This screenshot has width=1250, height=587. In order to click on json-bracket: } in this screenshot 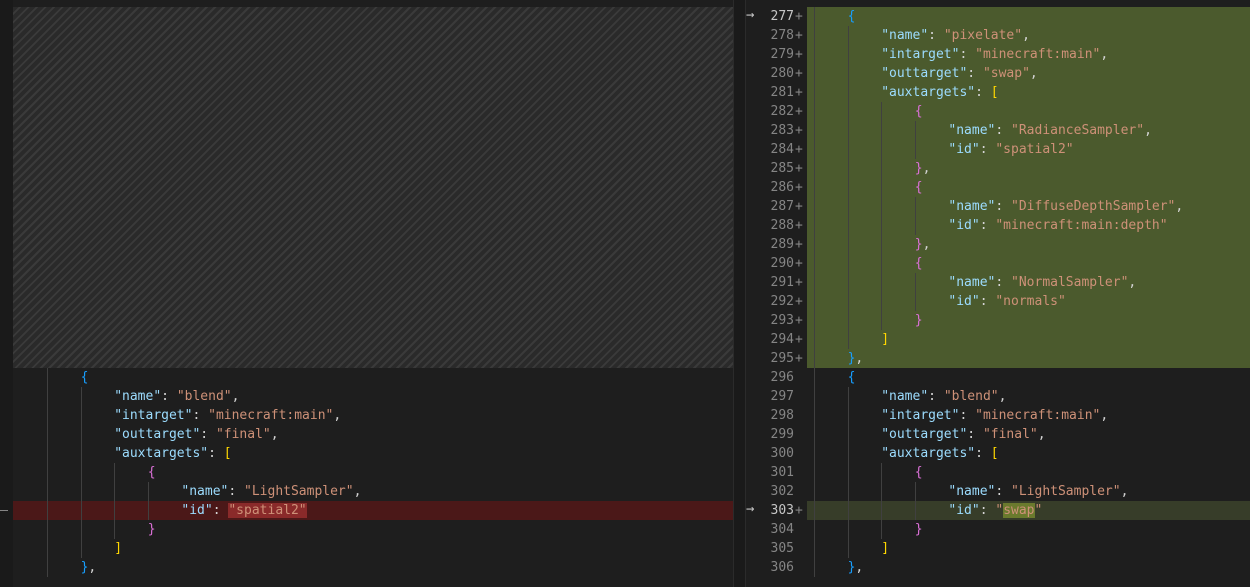, I will do `click(918, 168)`.